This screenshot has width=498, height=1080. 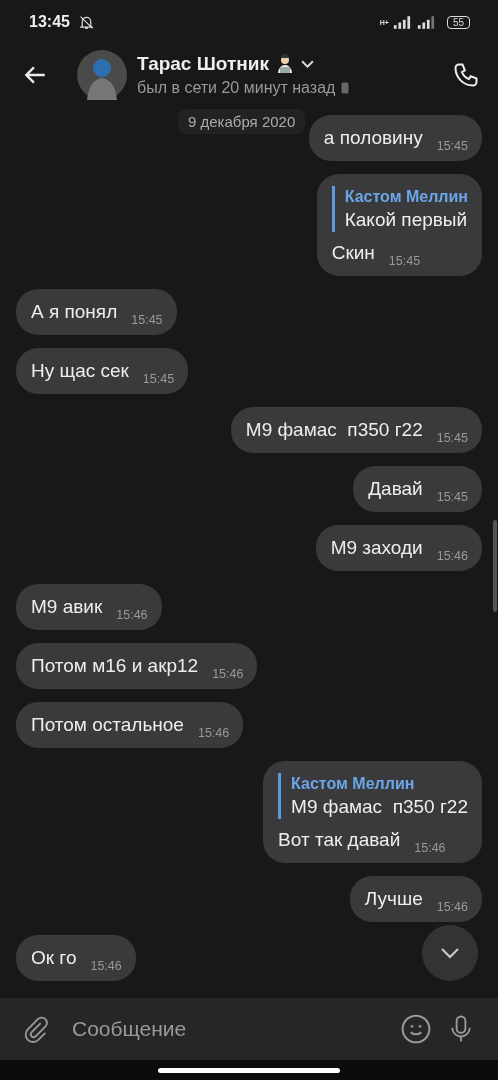 I want to click on message-text: М9 заходи, so click(x=376, y=548).